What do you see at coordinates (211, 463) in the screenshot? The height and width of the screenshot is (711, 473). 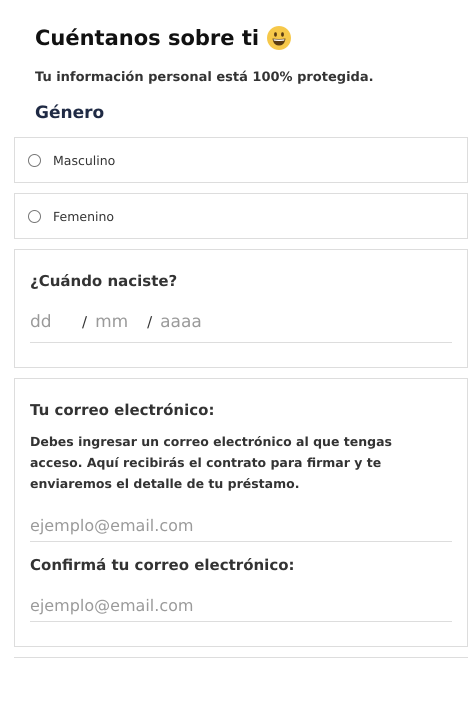 I see `email-help-text: Debes ingresar un correo electrónico al que tengas acceso. Aquí recibirás el contrato para firmar y te enviaremos el detalle de tu préstamo.` at bounding box center [211, 463].